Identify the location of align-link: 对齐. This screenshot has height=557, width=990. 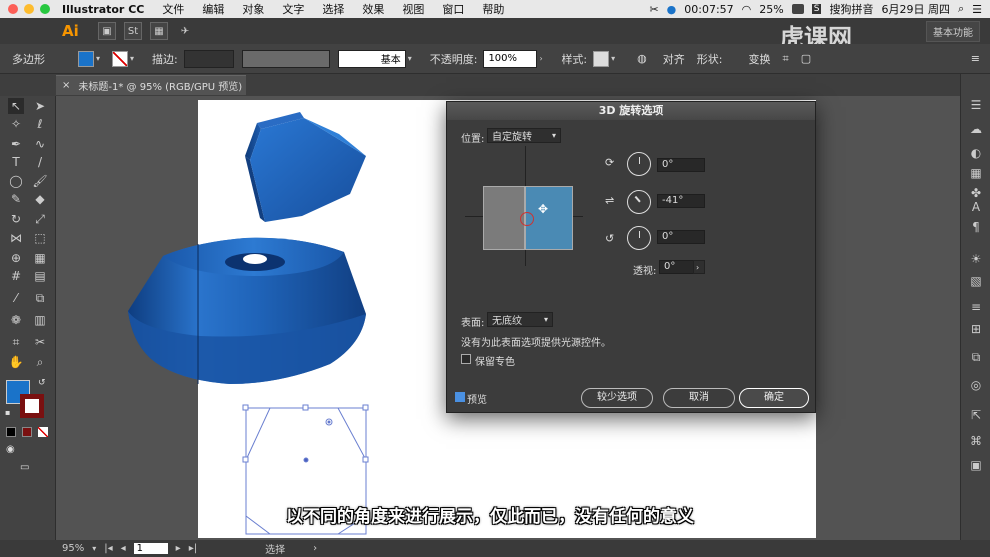
(674, 59).